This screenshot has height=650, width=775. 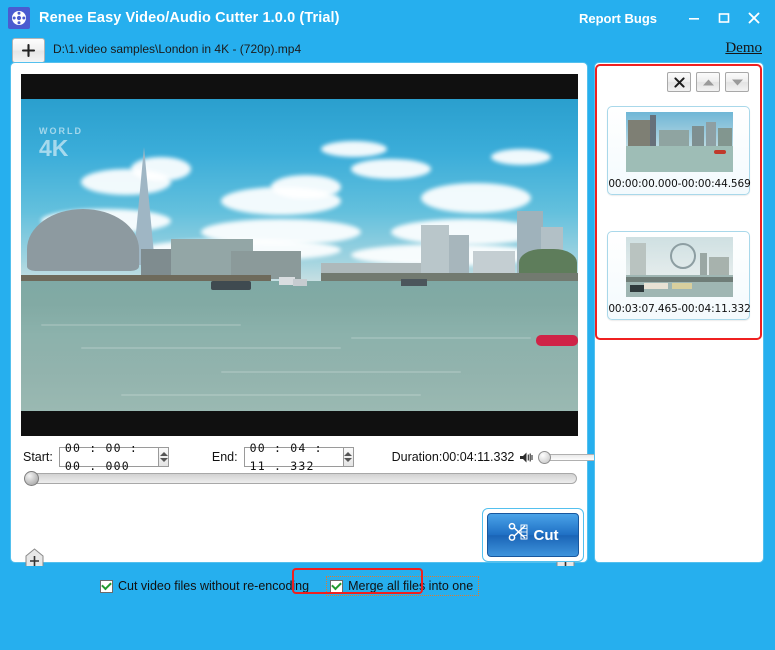 I want to click on list-item: 00:00:00.000-00:00:44.569, so click(x=679, y=150).